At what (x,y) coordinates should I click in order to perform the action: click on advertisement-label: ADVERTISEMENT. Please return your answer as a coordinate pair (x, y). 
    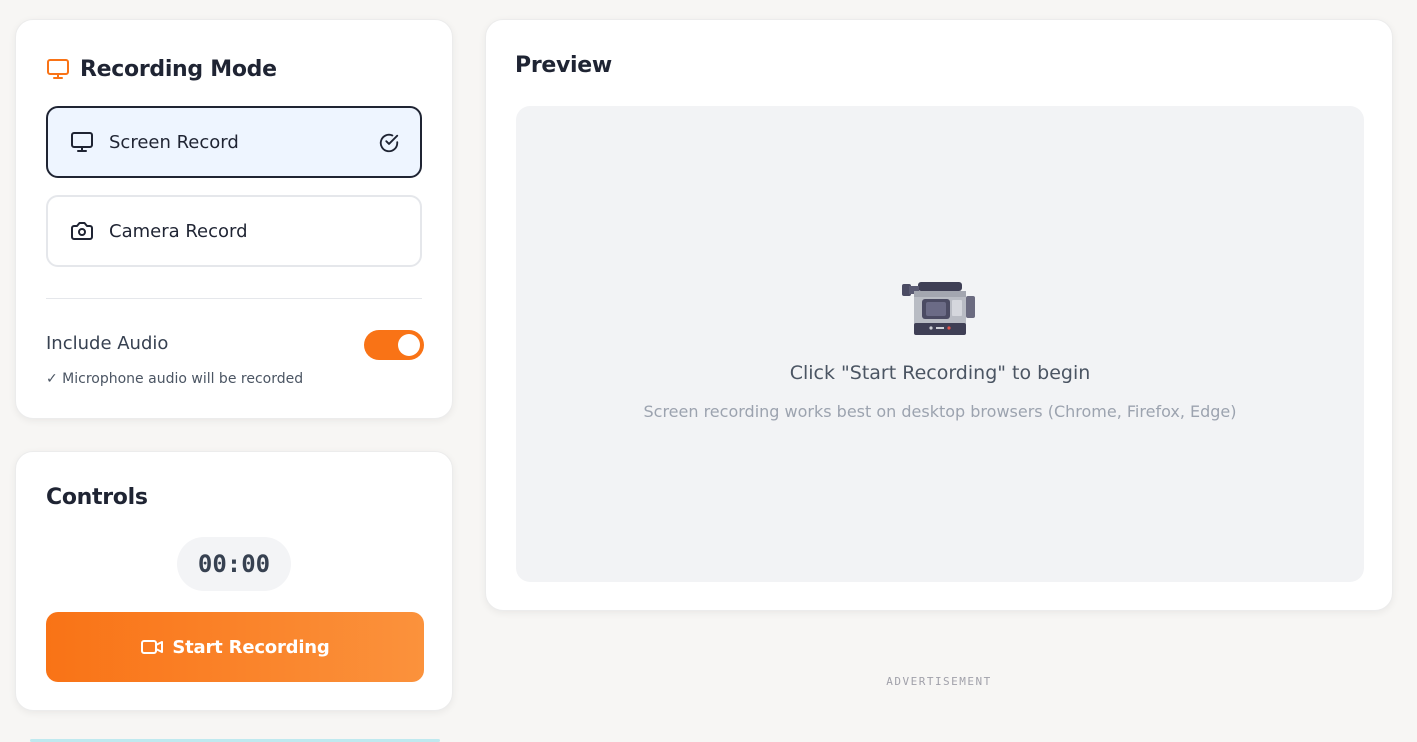
    Looking at the image, I should click on (939, 681).